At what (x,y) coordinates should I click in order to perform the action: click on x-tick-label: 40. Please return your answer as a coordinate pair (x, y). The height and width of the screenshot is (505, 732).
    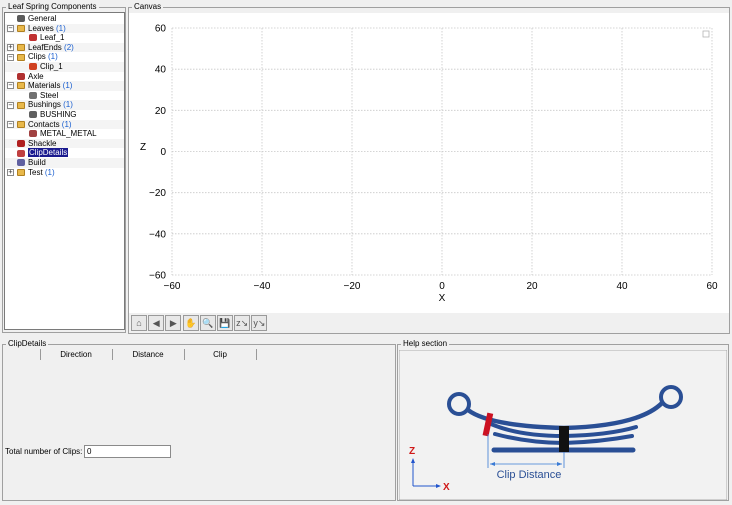
    Looking at the image, I should click on (622, 286).